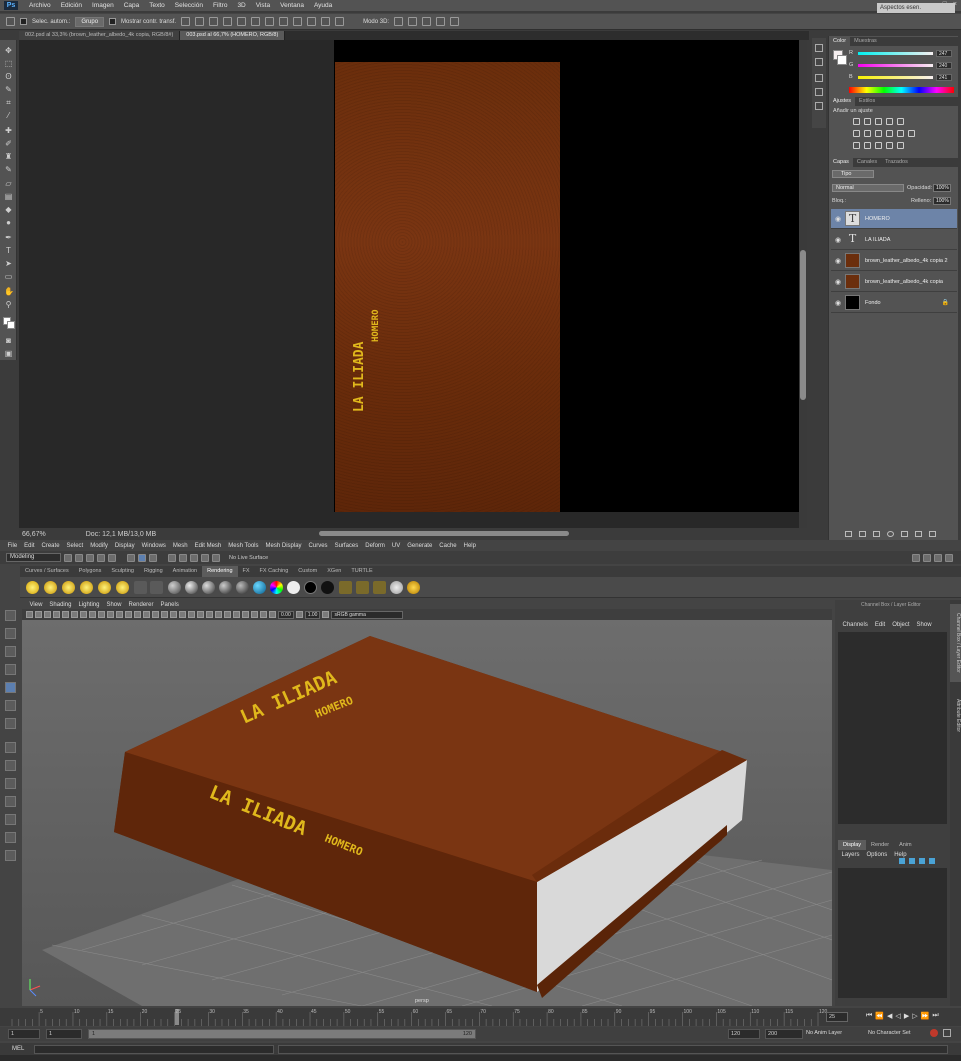 This screenshot has width=961, height=1061. What do you see at coordinates (938, 557) in the screenshot?
I see `ipr-render-icon` at bounding box center [938, 557].